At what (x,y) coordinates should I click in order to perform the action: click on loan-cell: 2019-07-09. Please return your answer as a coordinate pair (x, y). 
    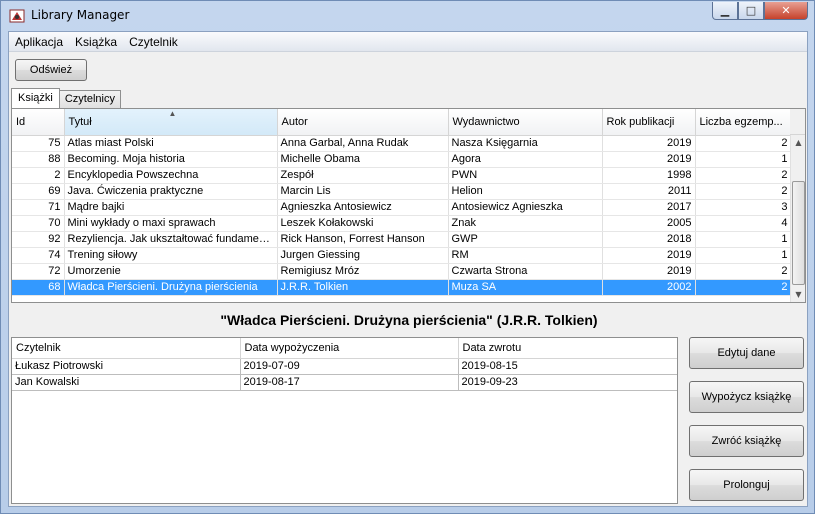
    Looking at the image, I should click on (349, 366).